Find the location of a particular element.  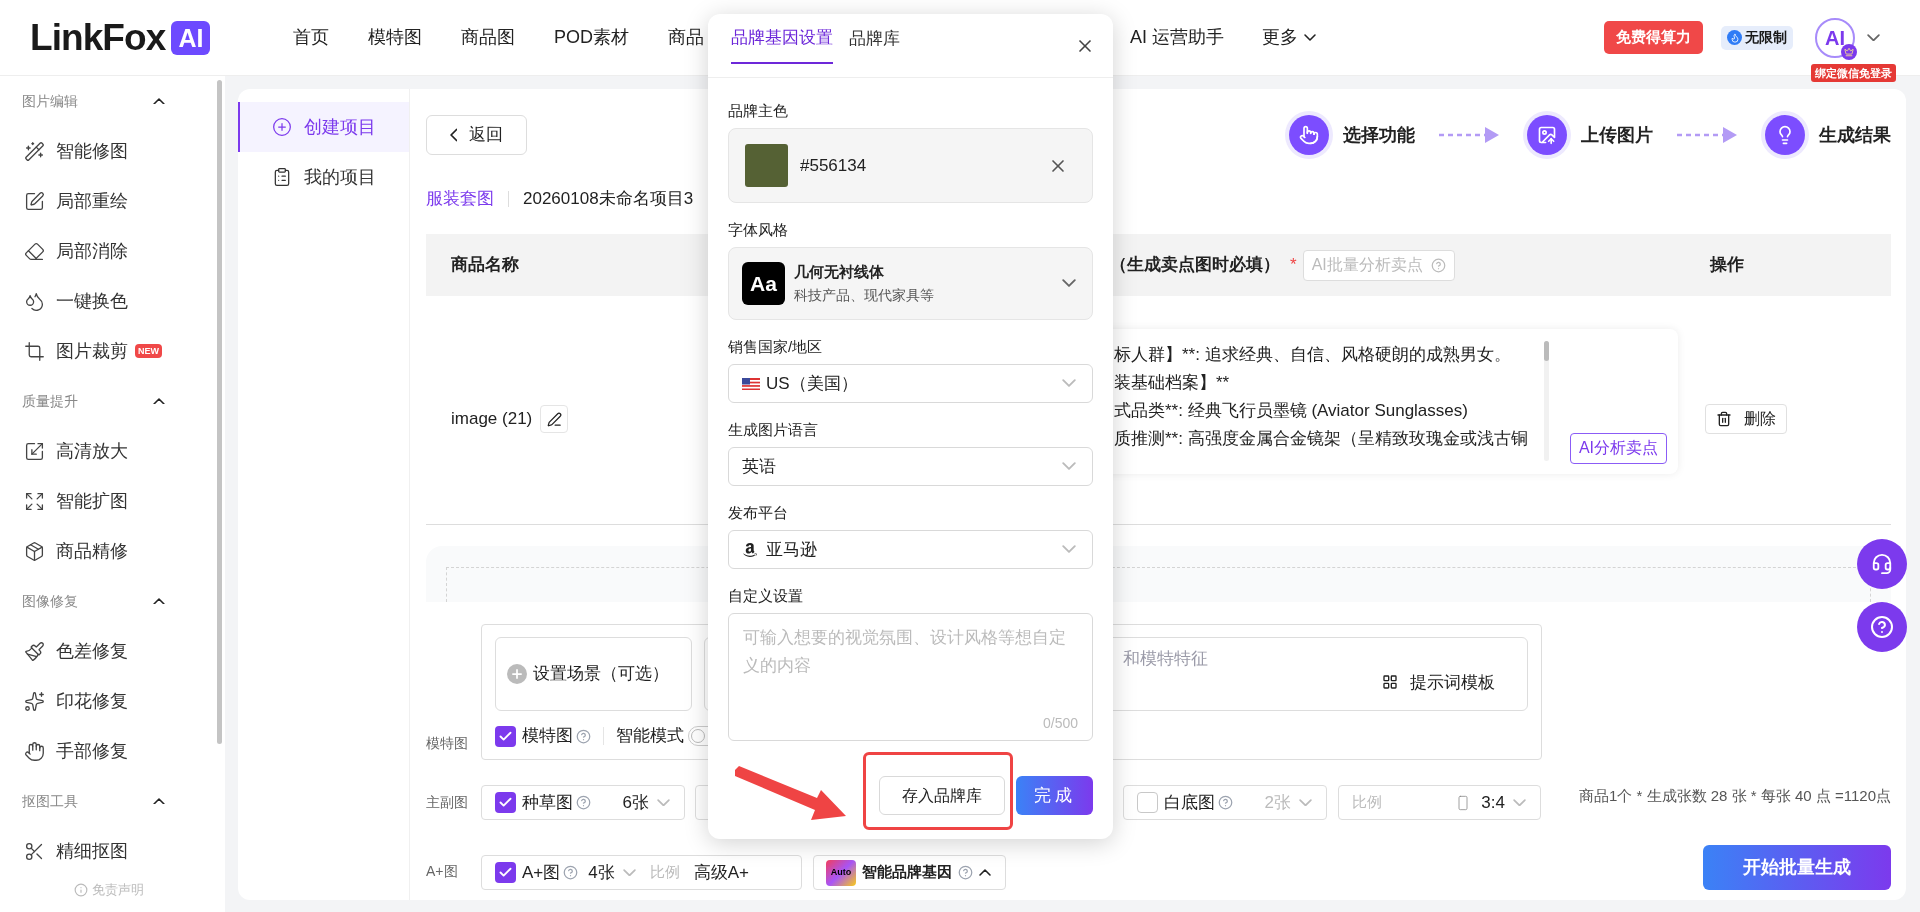

select-field: 亚马逊 is located at coordinates (910, 549).